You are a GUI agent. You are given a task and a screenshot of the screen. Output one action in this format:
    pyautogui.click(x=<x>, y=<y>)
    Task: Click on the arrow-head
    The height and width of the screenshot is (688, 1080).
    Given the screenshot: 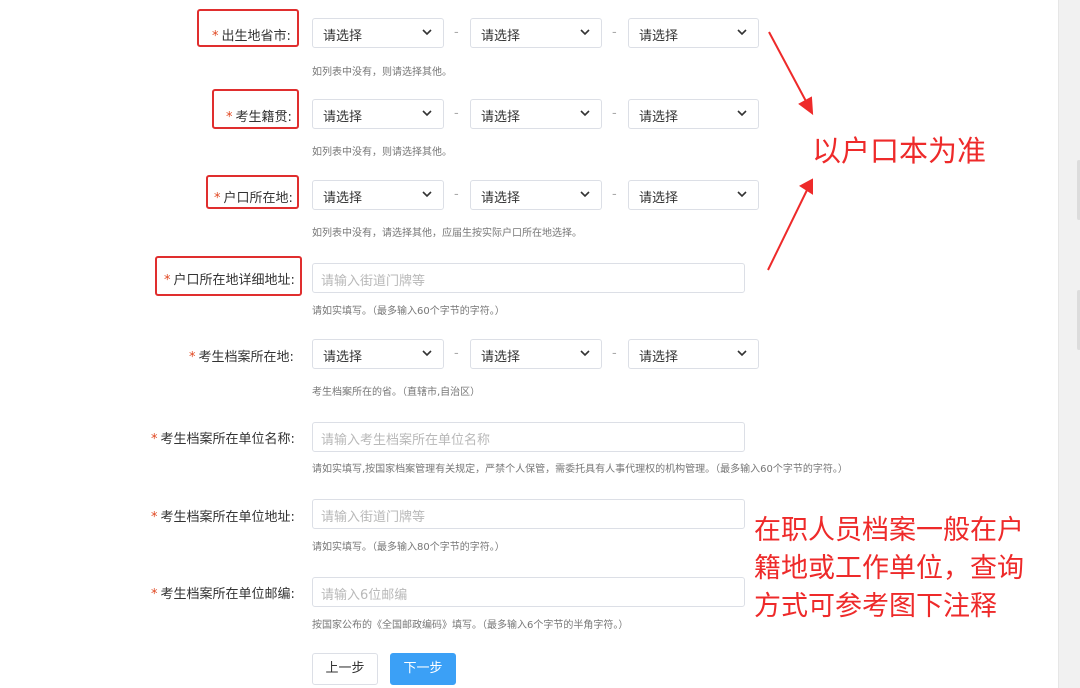 What is the action you would take?
    pyautogui.click(x=806, y=106)
    